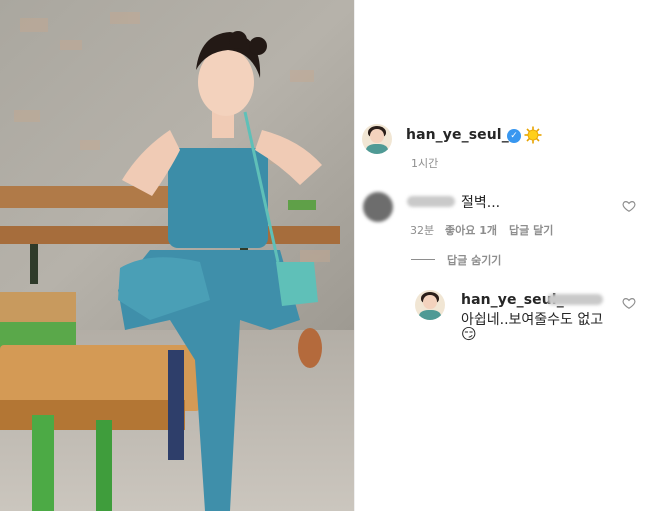 This screenshot has width=658, height=511. What do you see at coordinates (575, 299) in the screenshot?
I see `mentioned-username-blurred` at bounding box center [575, 299].